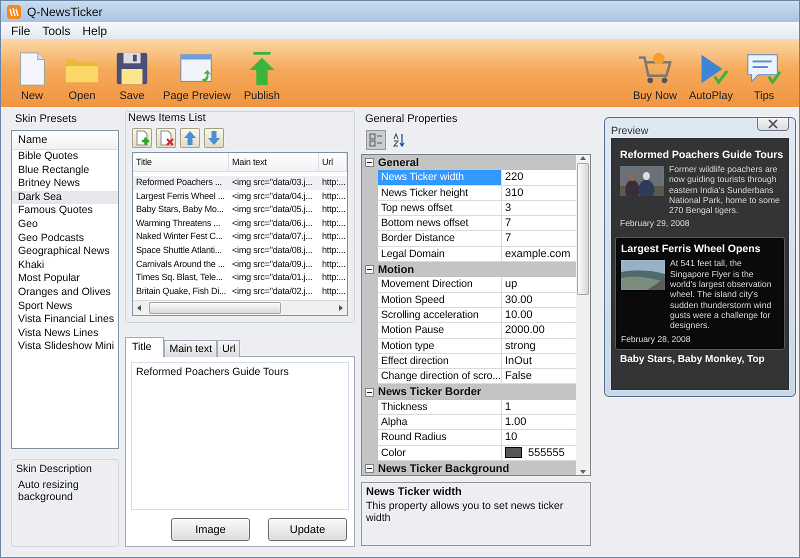 The image size is (800, 558). Describe the element at coordinates (440, 193) in the screenshot. I see `property-name: News Ticker height` at that location.